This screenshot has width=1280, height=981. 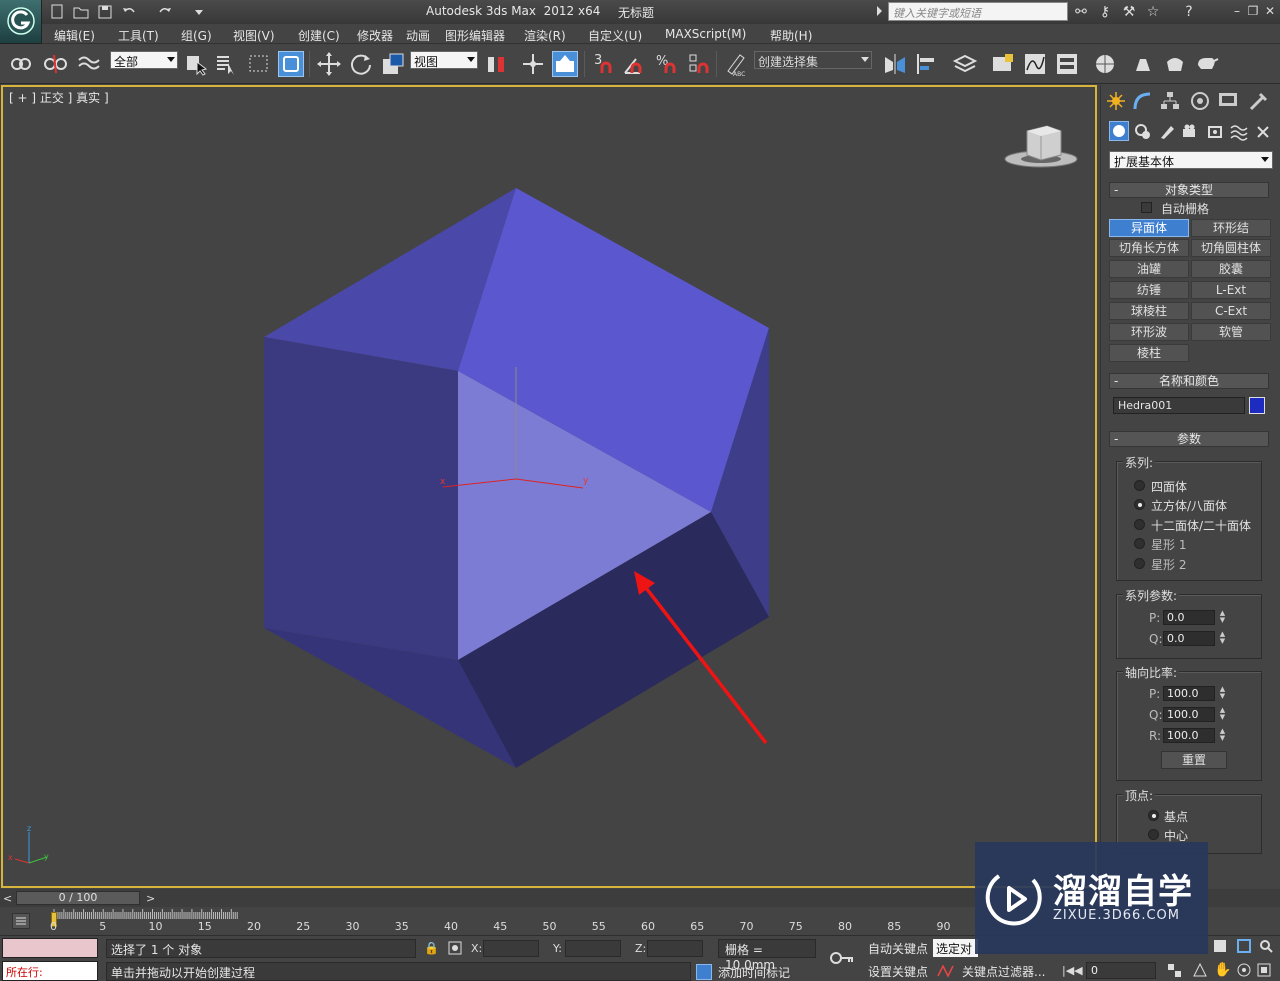 What do you see at coordinates (1116, 101) in the screenshot?
I see `create-tab-icon` at bounding box center [1116, 101].